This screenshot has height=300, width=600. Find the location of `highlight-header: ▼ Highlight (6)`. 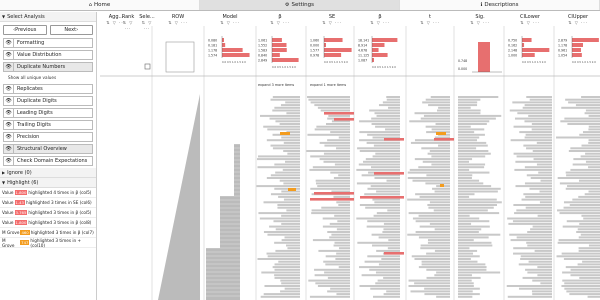

highlight-header: ▼ Highlight (6) is located at coordinates (48, 183).